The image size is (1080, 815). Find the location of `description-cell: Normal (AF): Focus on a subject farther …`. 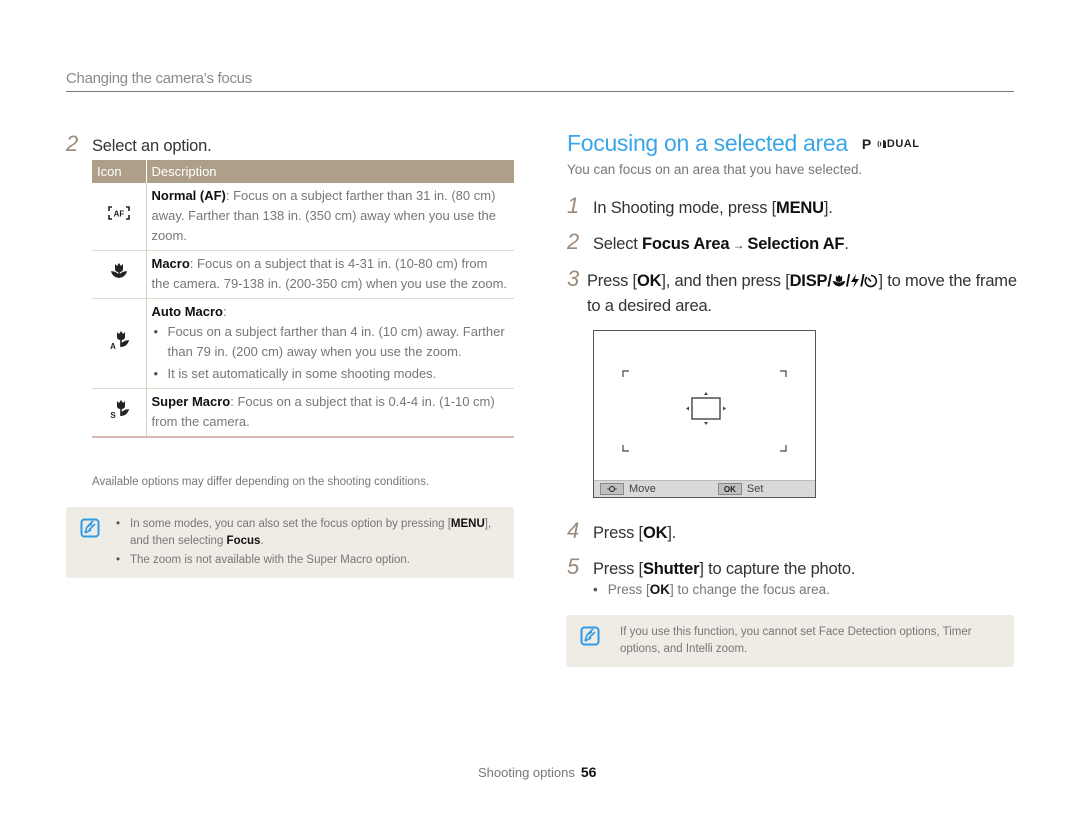

description-cell: Normal (AF): Focus on a subject farther … is located at coordinates (330, 217).